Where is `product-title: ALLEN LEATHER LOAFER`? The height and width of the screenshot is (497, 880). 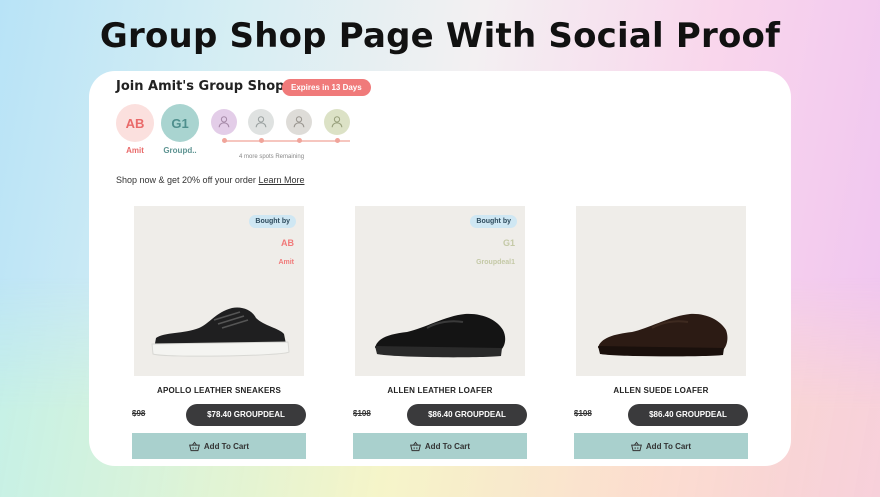
product-title: ALLEN LEATHER LOAFER is located at coordinates (440, 390).